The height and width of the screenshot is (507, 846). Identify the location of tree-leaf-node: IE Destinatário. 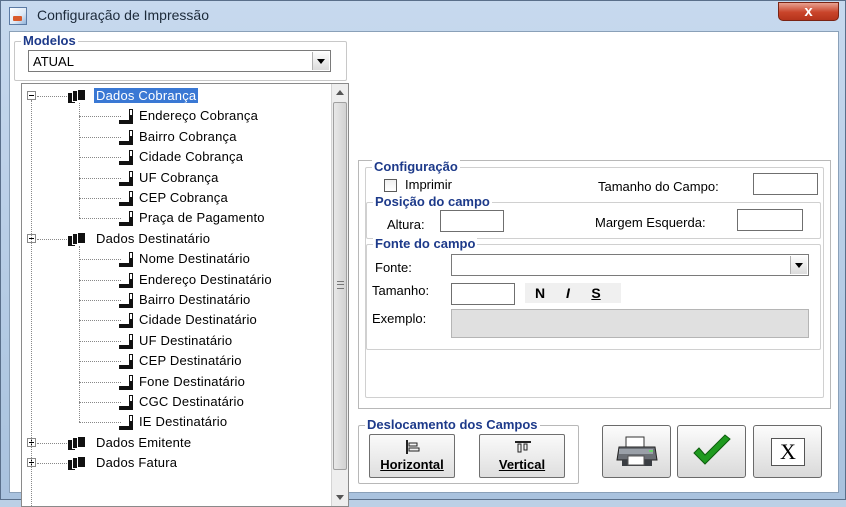
(174, 422).